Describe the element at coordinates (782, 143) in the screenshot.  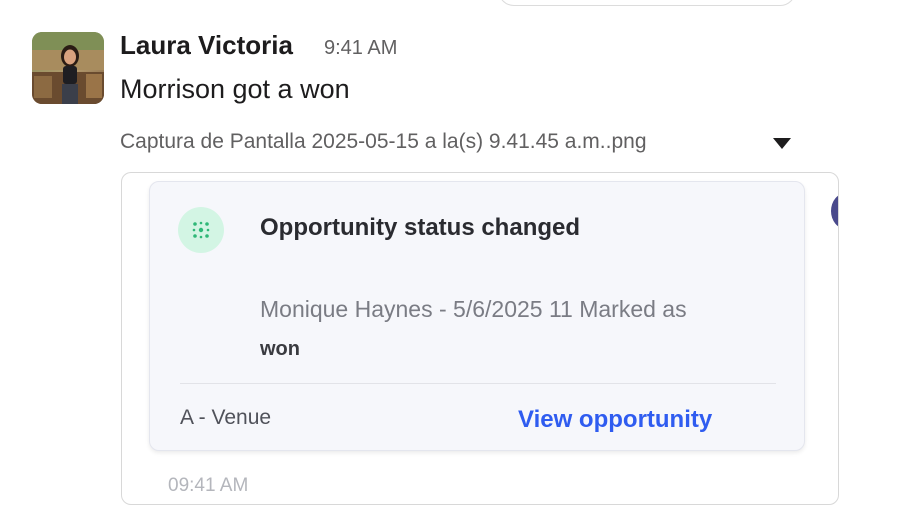
I see `caret-down-icon` at that location.